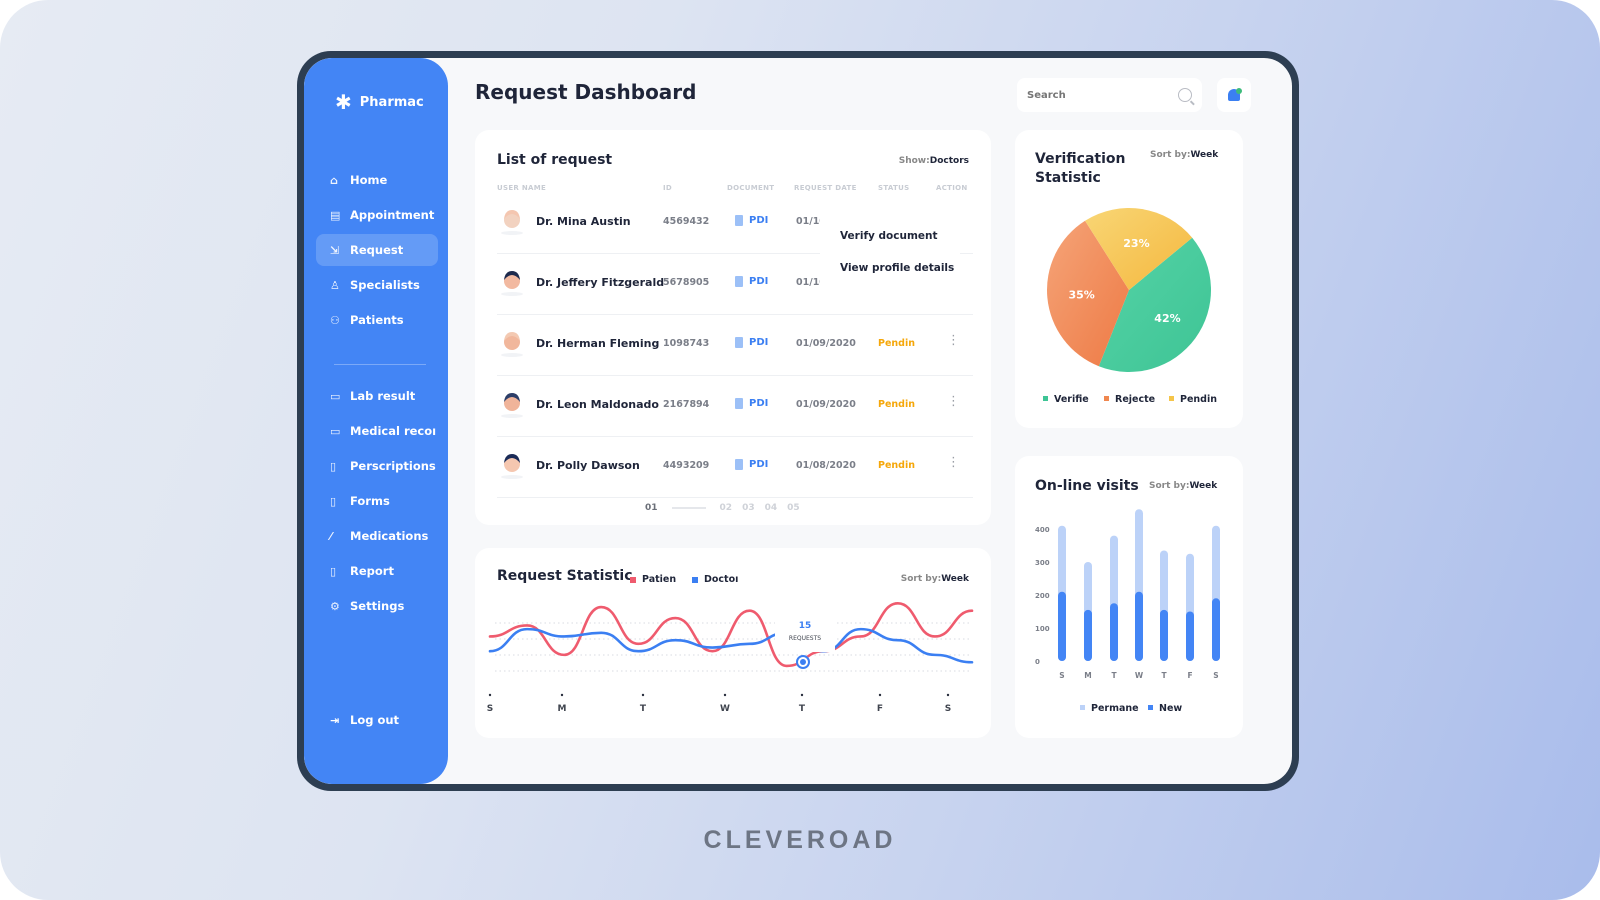 The height and width of the screenshot is (900, 1600). What do you see at coordinates (748, 508) in the screenshot?
I see `page-03: 03` at bounding box center [748, 508].